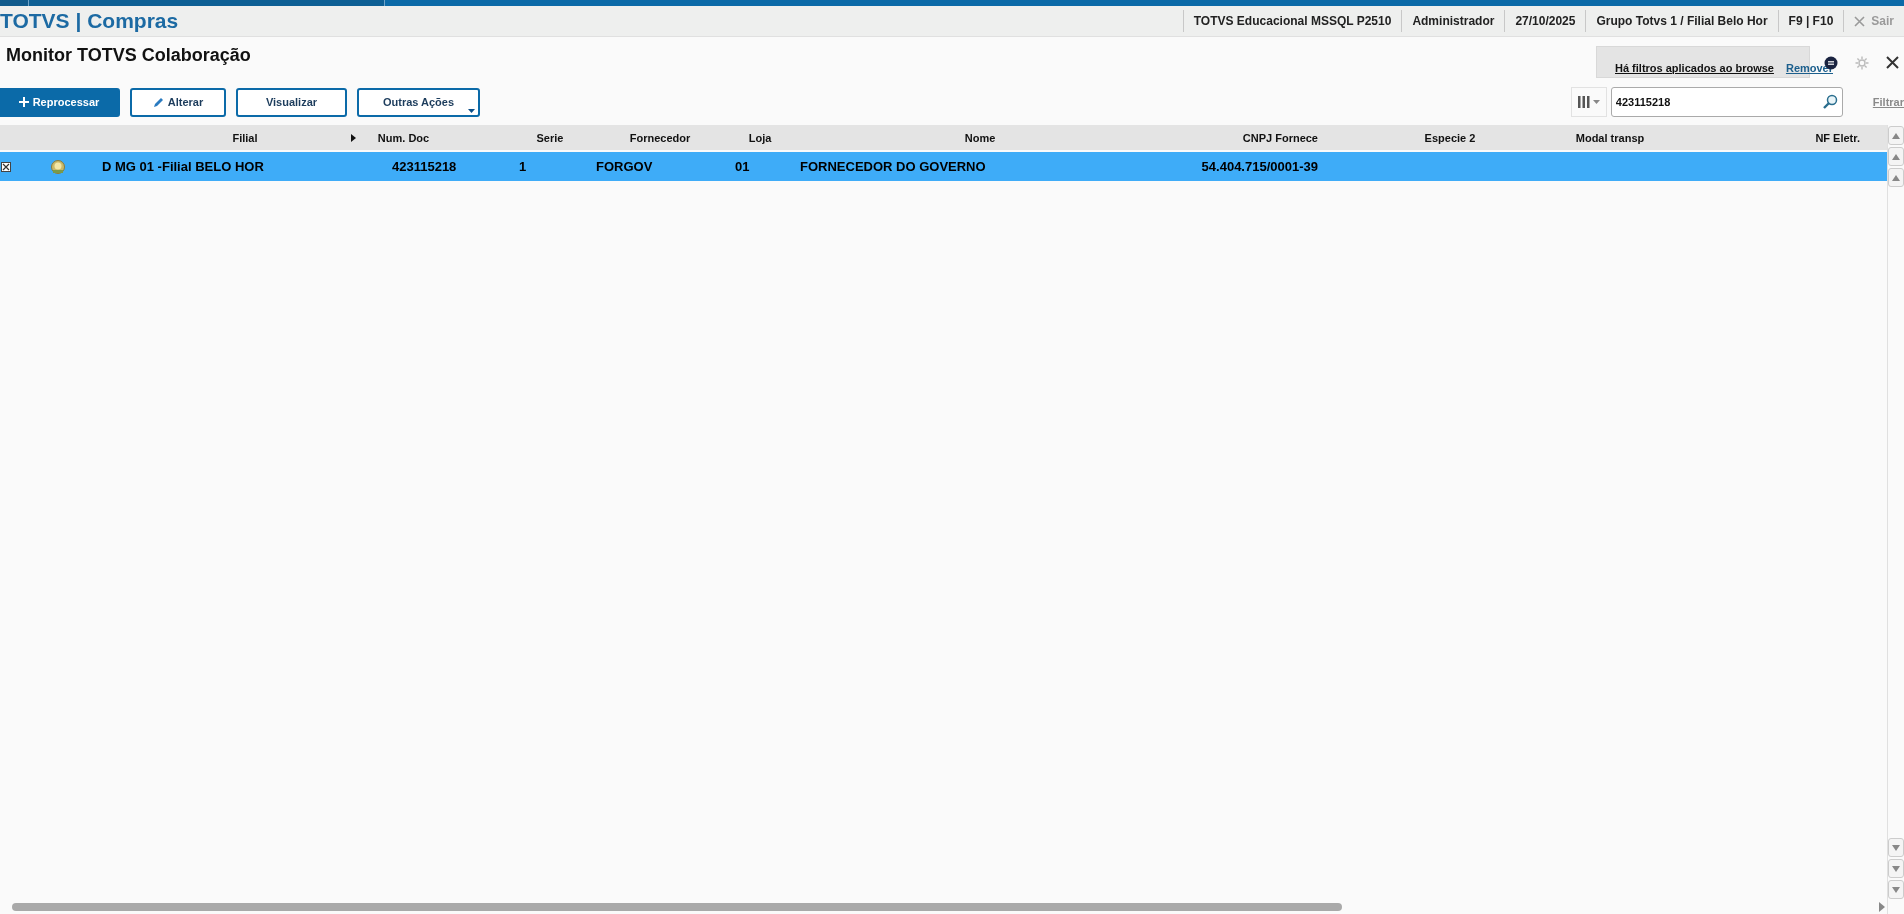 The width and height of the screenshot is (1904, 914). What do you see at coordinates (89, 21) in the screenshot?
I see `app-title: TOTVS | Compras` at bounding box center [89, 21].